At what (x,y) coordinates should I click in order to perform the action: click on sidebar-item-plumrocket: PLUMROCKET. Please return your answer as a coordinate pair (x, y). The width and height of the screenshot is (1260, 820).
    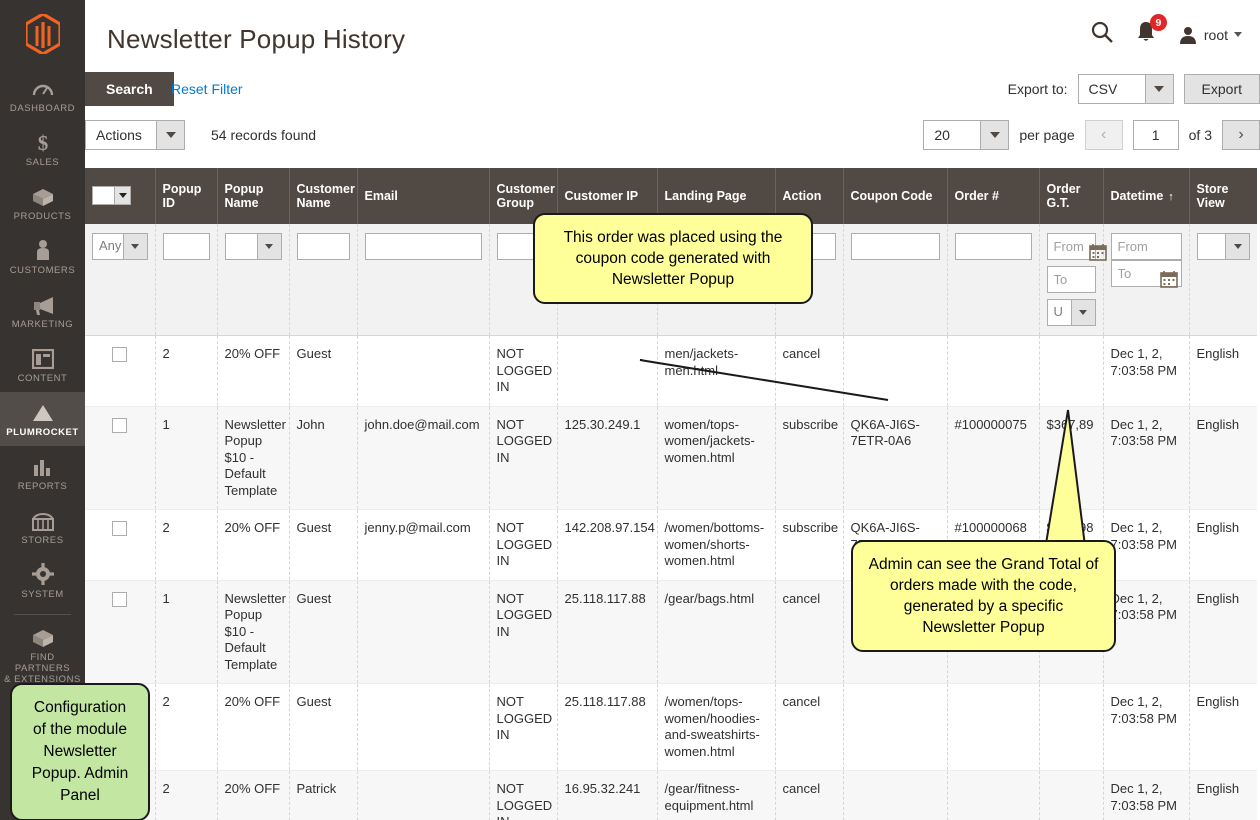
    Looking at the image, I should click on (42, 419).